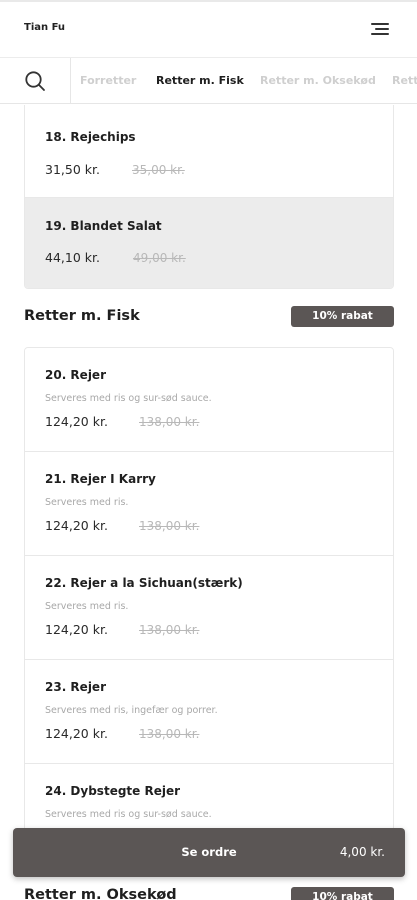  What do you see at coordinates (209, 852) in the screenshot?
I see `view-order-button: Se ordre 4,00 kr.` at bounding box center [209, 852].